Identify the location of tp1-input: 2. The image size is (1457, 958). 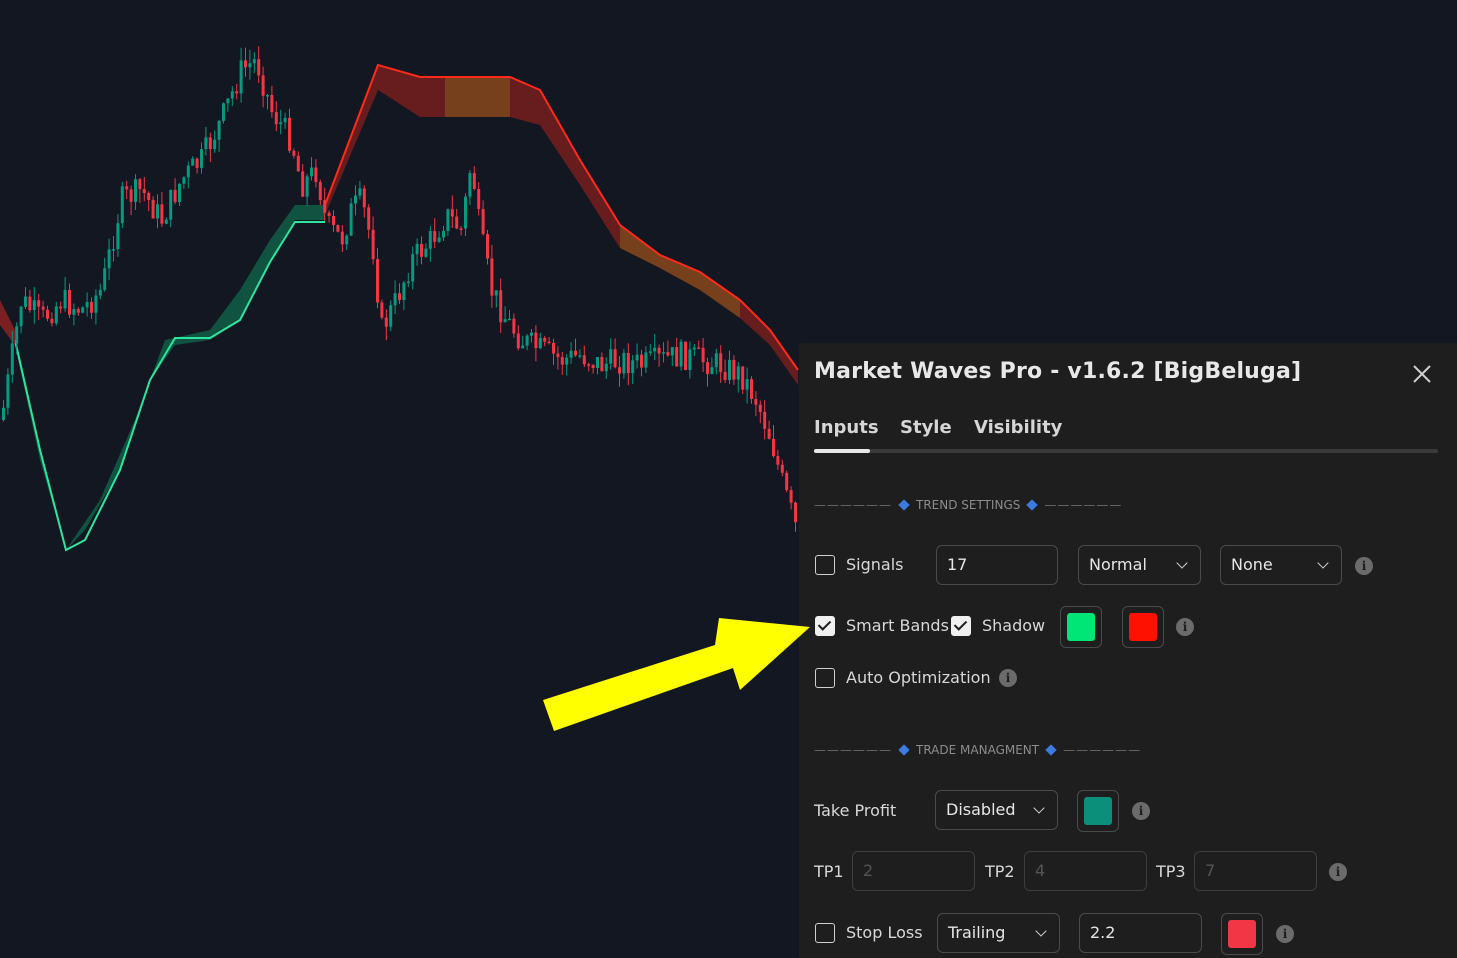
(913, 871).